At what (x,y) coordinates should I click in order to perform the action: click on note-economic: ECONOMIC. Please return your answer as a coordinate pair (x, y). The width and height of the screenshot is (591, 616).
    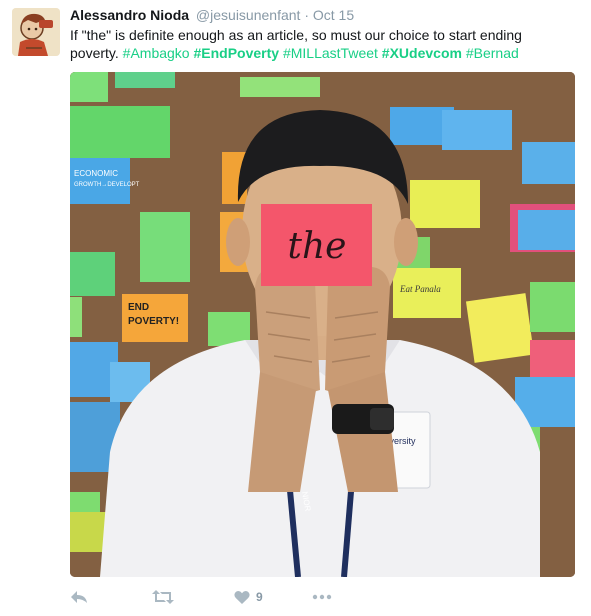
    Looking at the image, I should click on (96, 173).